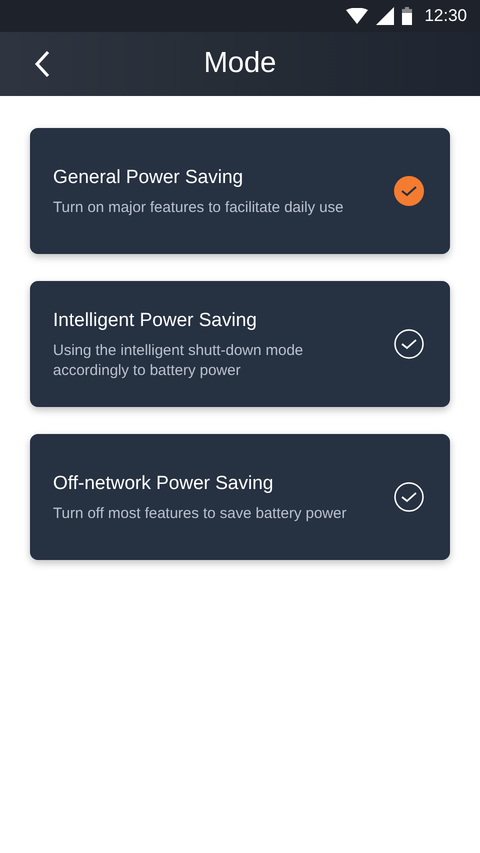 The width and height of the screenshot is (480, 853). I want to click on mode-title: General Power Saving, so click(148, 178).